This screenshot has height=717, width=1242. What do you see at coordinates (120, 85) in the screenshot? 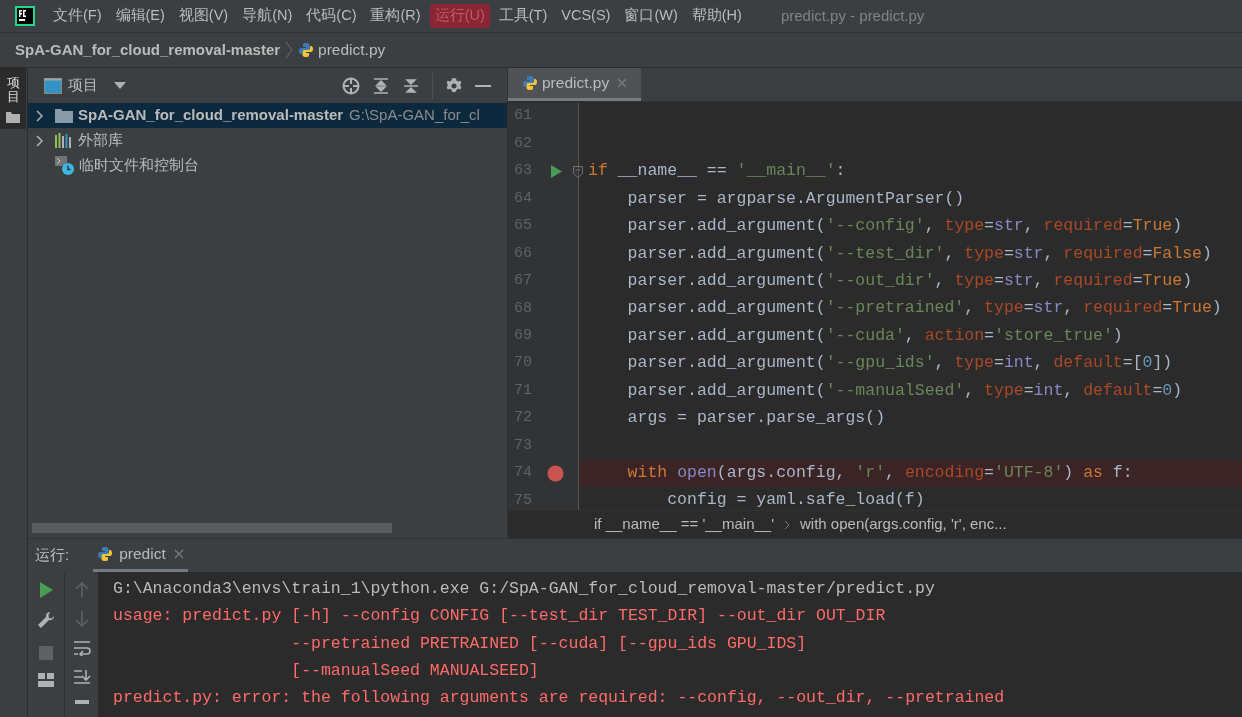
I see `dropdown-caret-icon` at bounding box center [120, 85].